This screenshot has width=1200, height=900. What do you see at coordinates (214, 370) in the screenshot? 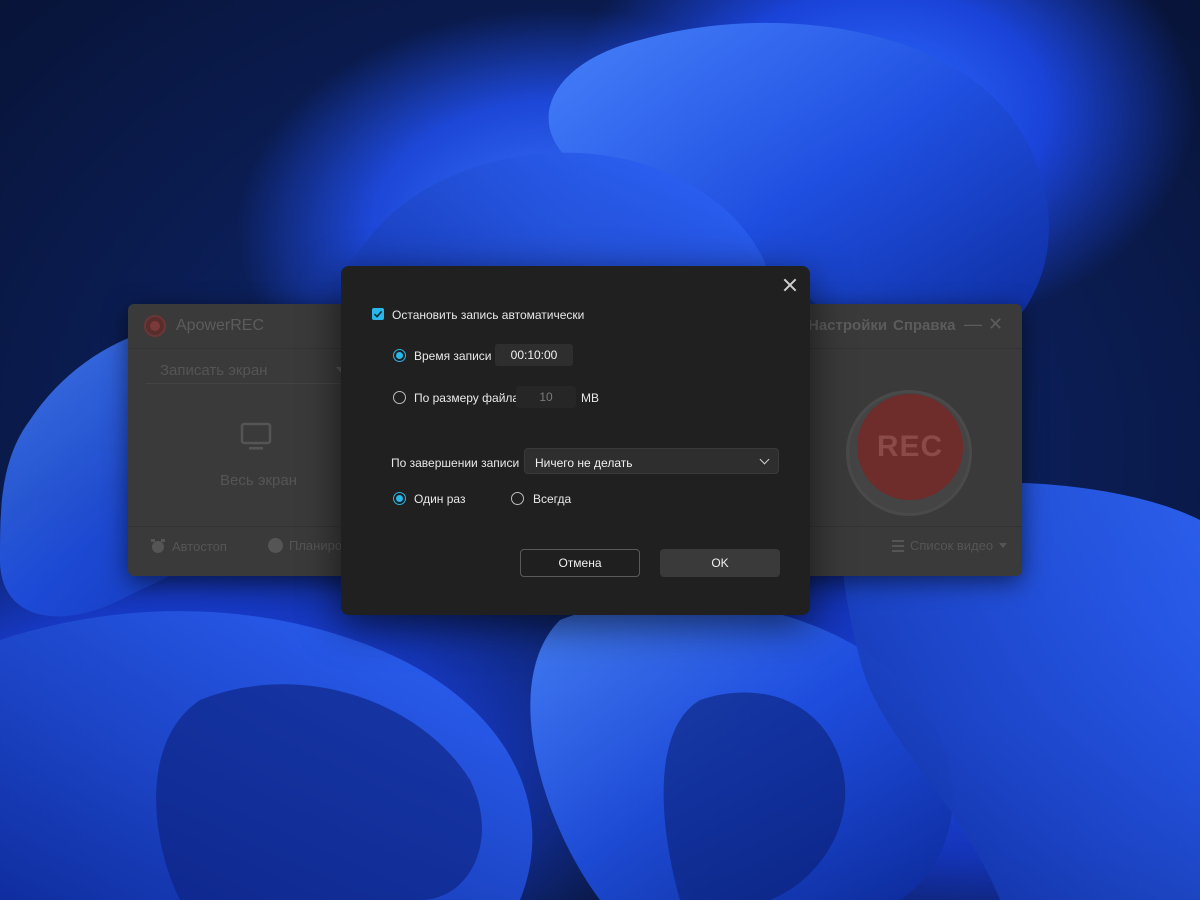
I see `record-mode-value: Записать экран` at bounding box center [214, 370].